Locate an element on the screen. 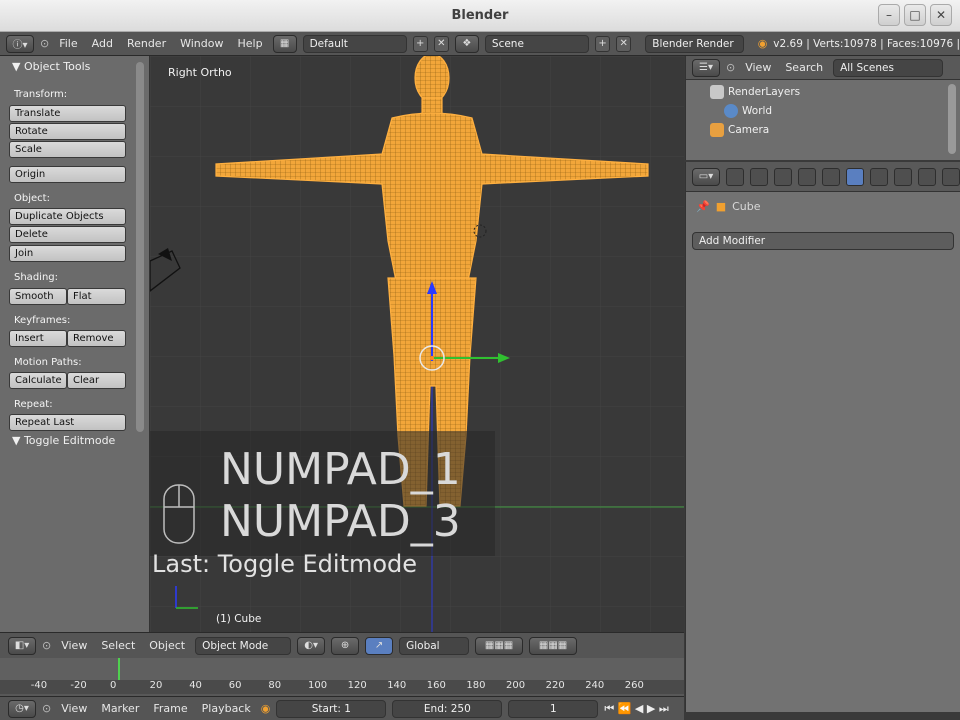  screen-layout-field: Default is located at coordinates (354, 43).